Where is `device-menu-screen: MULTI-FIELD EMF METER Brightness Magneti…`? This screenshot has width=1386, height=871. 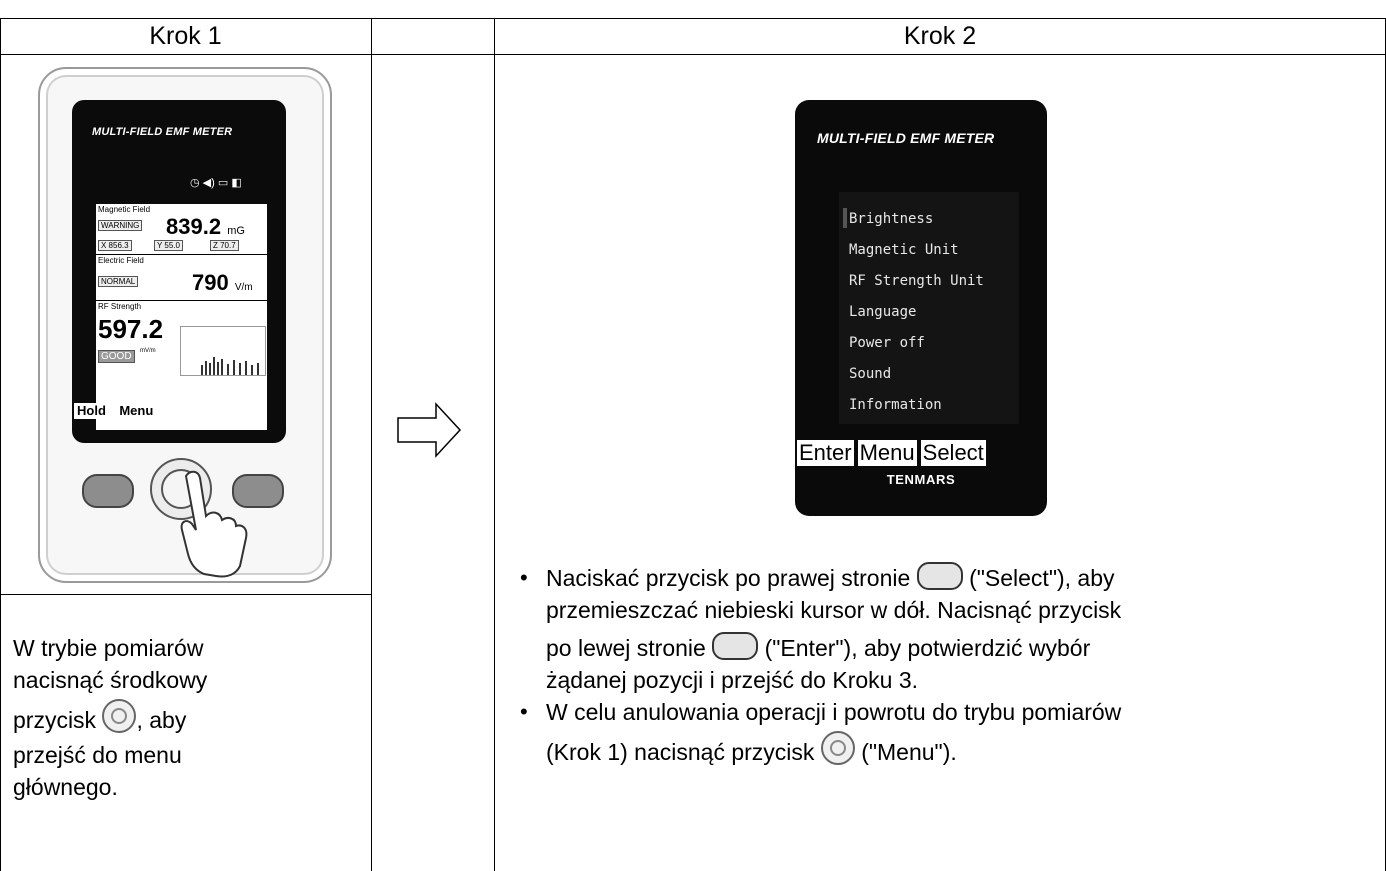
device-menu-screen: MULTI-FIELD EMF METER Brightness Magneti… is located at coordinates (921, 308).